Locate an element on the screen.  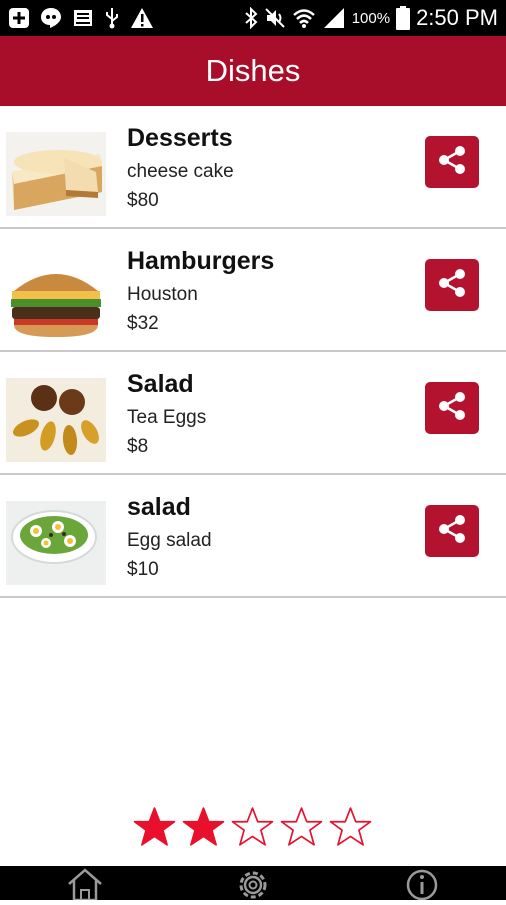
wifi-icon is located at coordinates (304, 18).